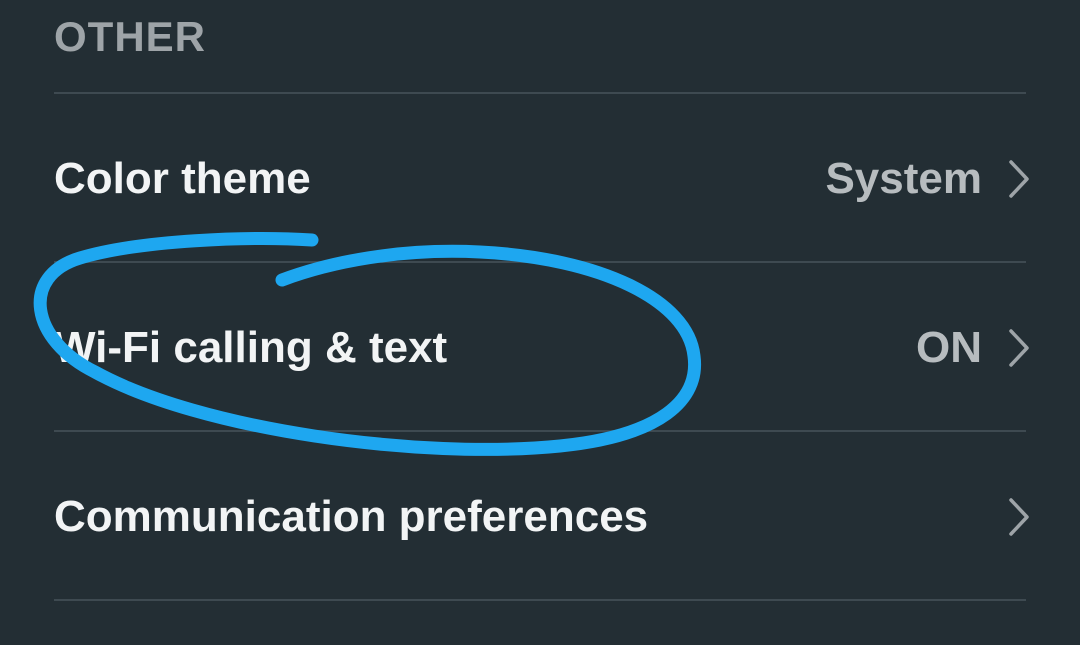 The width and height of the screenshot is (1080, 645). What do you see at coordinates (130, 36) in the screenshot?
I see `section-header-other: OTHER` at bounding box center [130, 36].